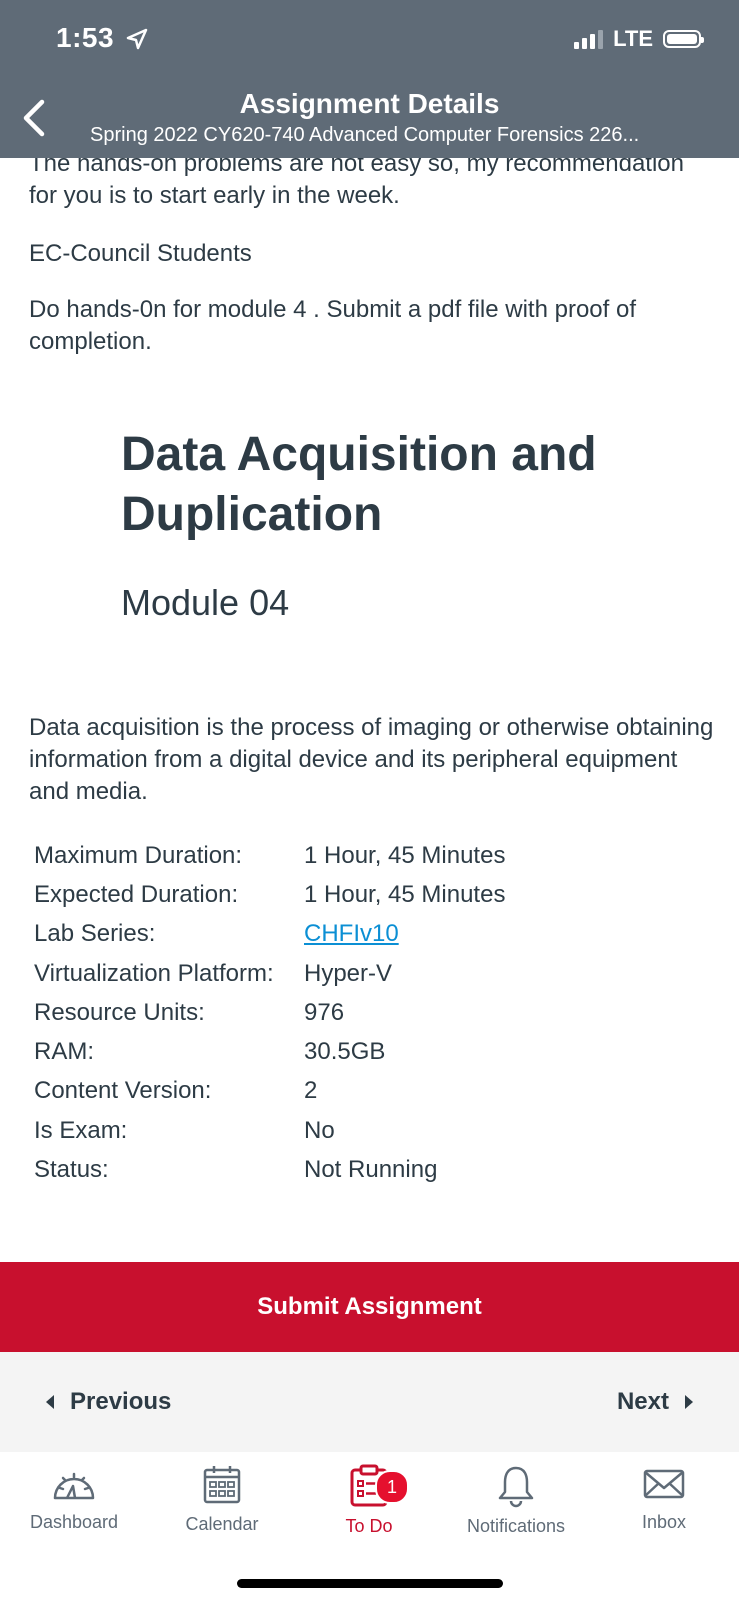 Image resolution: width=739 pixels, height=1600 pixels. I want to click on detail-label: Expected Duration:, so click(136, 894).